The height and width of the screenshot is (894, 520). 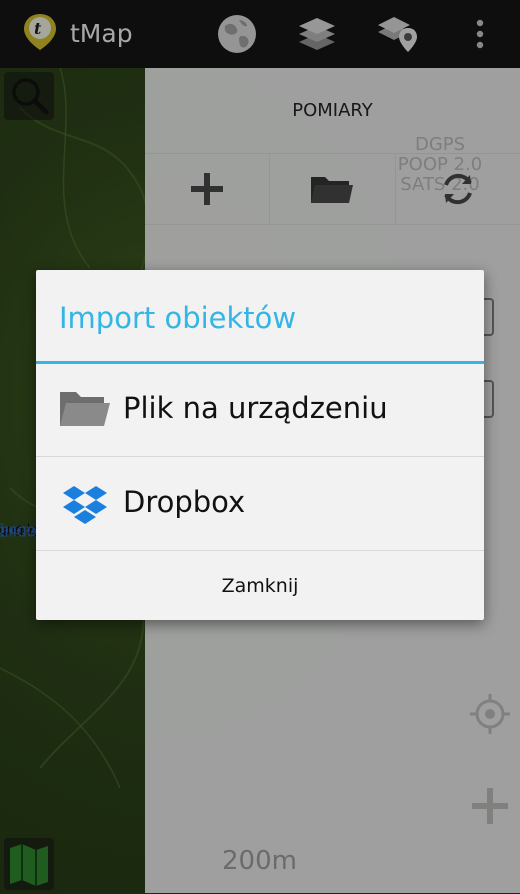 I want to click on option-label: Plik na urządzeniu, so click(x=255, y=408).